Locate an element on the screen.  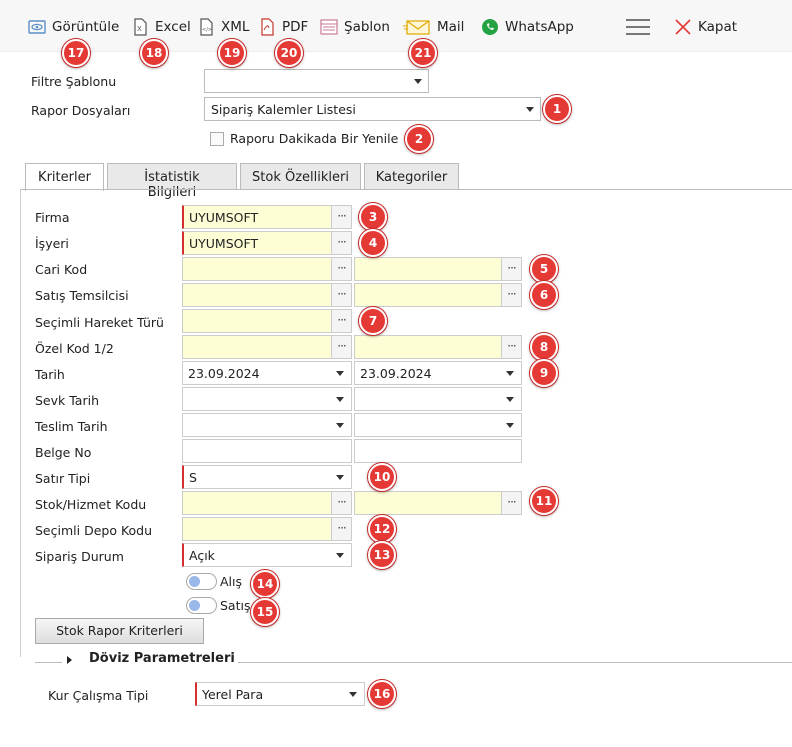
annotation-badge: 11 is located at coordinates (544, 501).